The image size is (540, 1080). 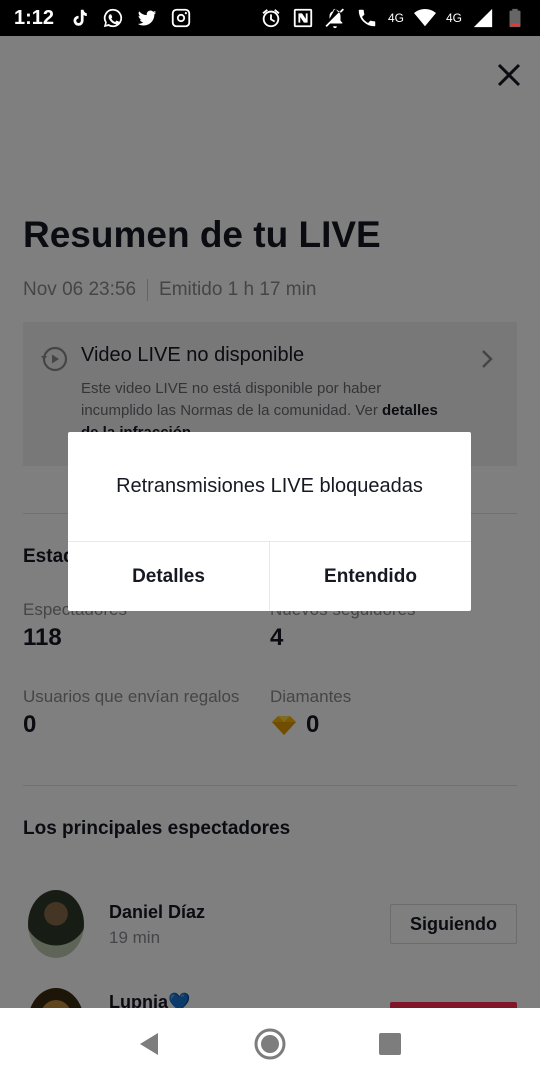 What do you see at coordinates (367, 18) in the screenshot?
I see `call-icon` at bounding box center [367, 18].